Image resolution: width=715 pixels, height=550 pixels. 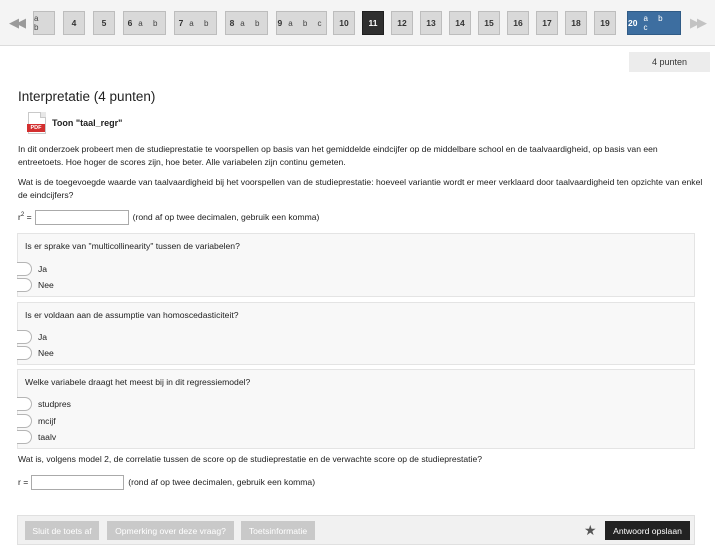 I want to click on radio-option-studpres: studpres, so click(x=44, y=404).